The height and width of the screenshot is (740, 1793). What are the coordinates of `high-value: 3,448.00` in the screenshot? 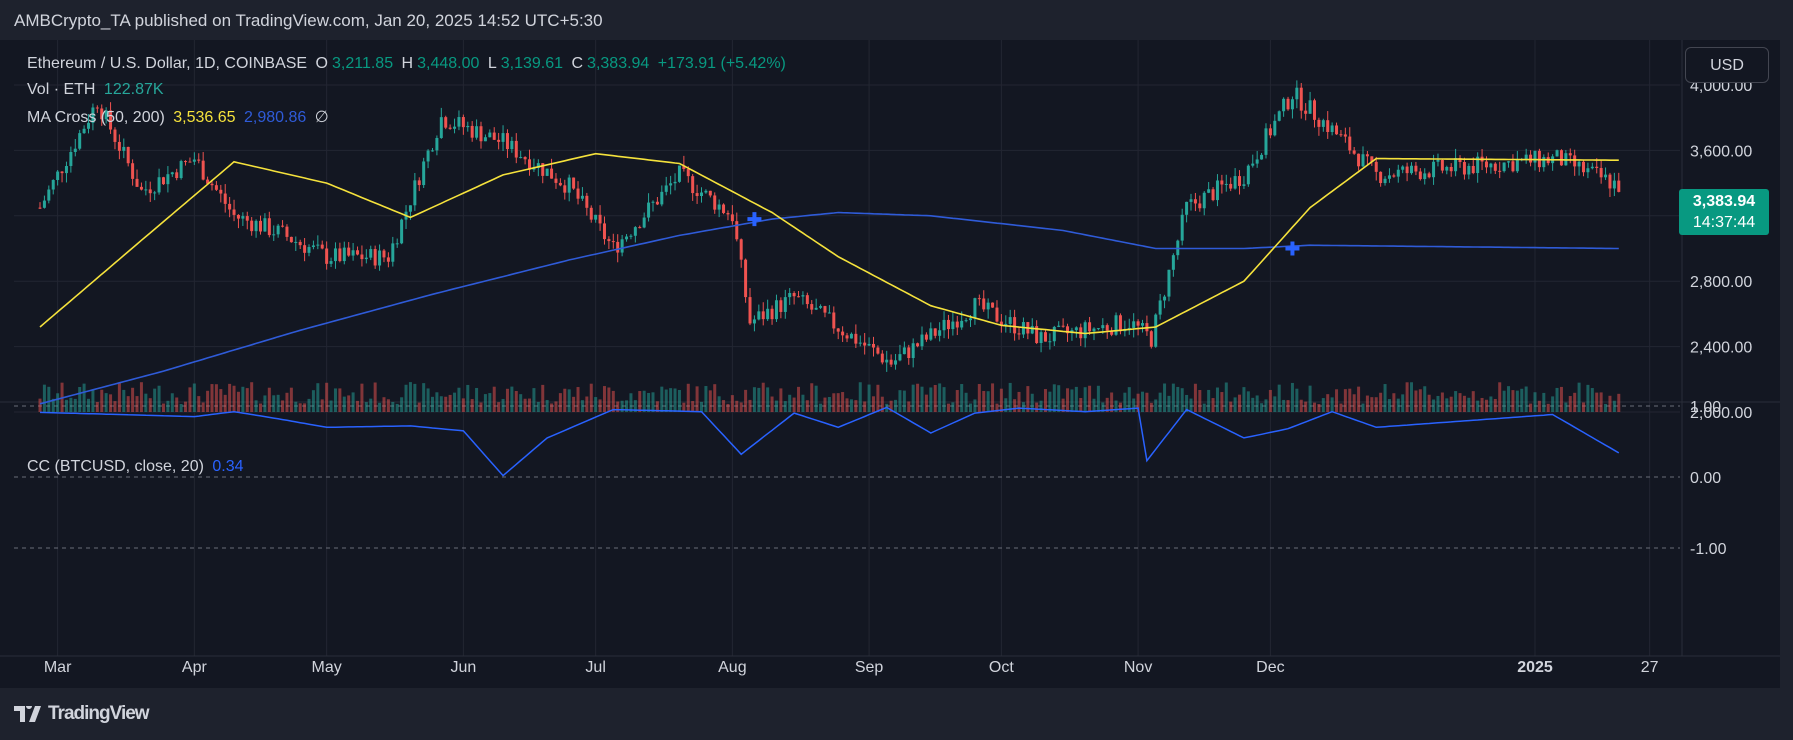 It's located at (448, 63).